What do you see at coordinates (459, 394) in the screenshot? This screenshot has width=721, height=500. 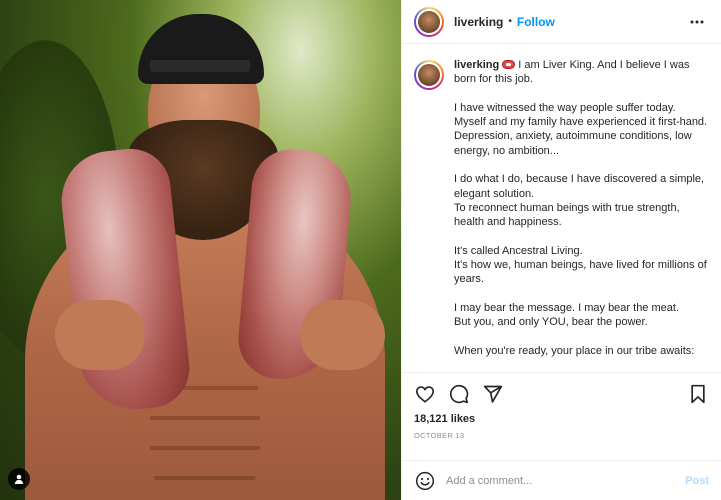 I see `comment-icon` at bounding box center [459, 394].